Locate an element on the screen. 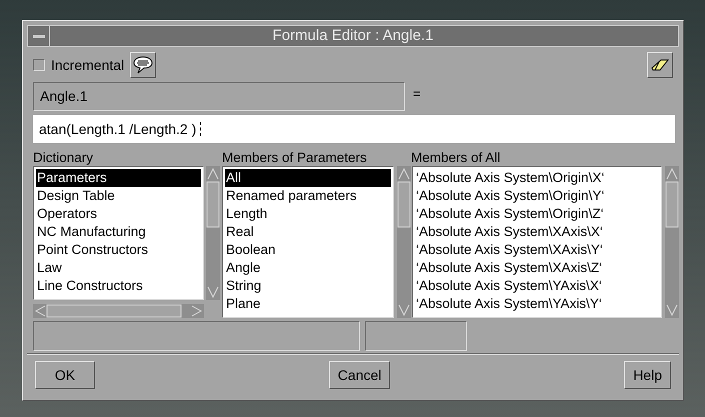 The height and width of the screenshot is (417, 705). list-item: Line Constructors is located at coordinates (118, 286).